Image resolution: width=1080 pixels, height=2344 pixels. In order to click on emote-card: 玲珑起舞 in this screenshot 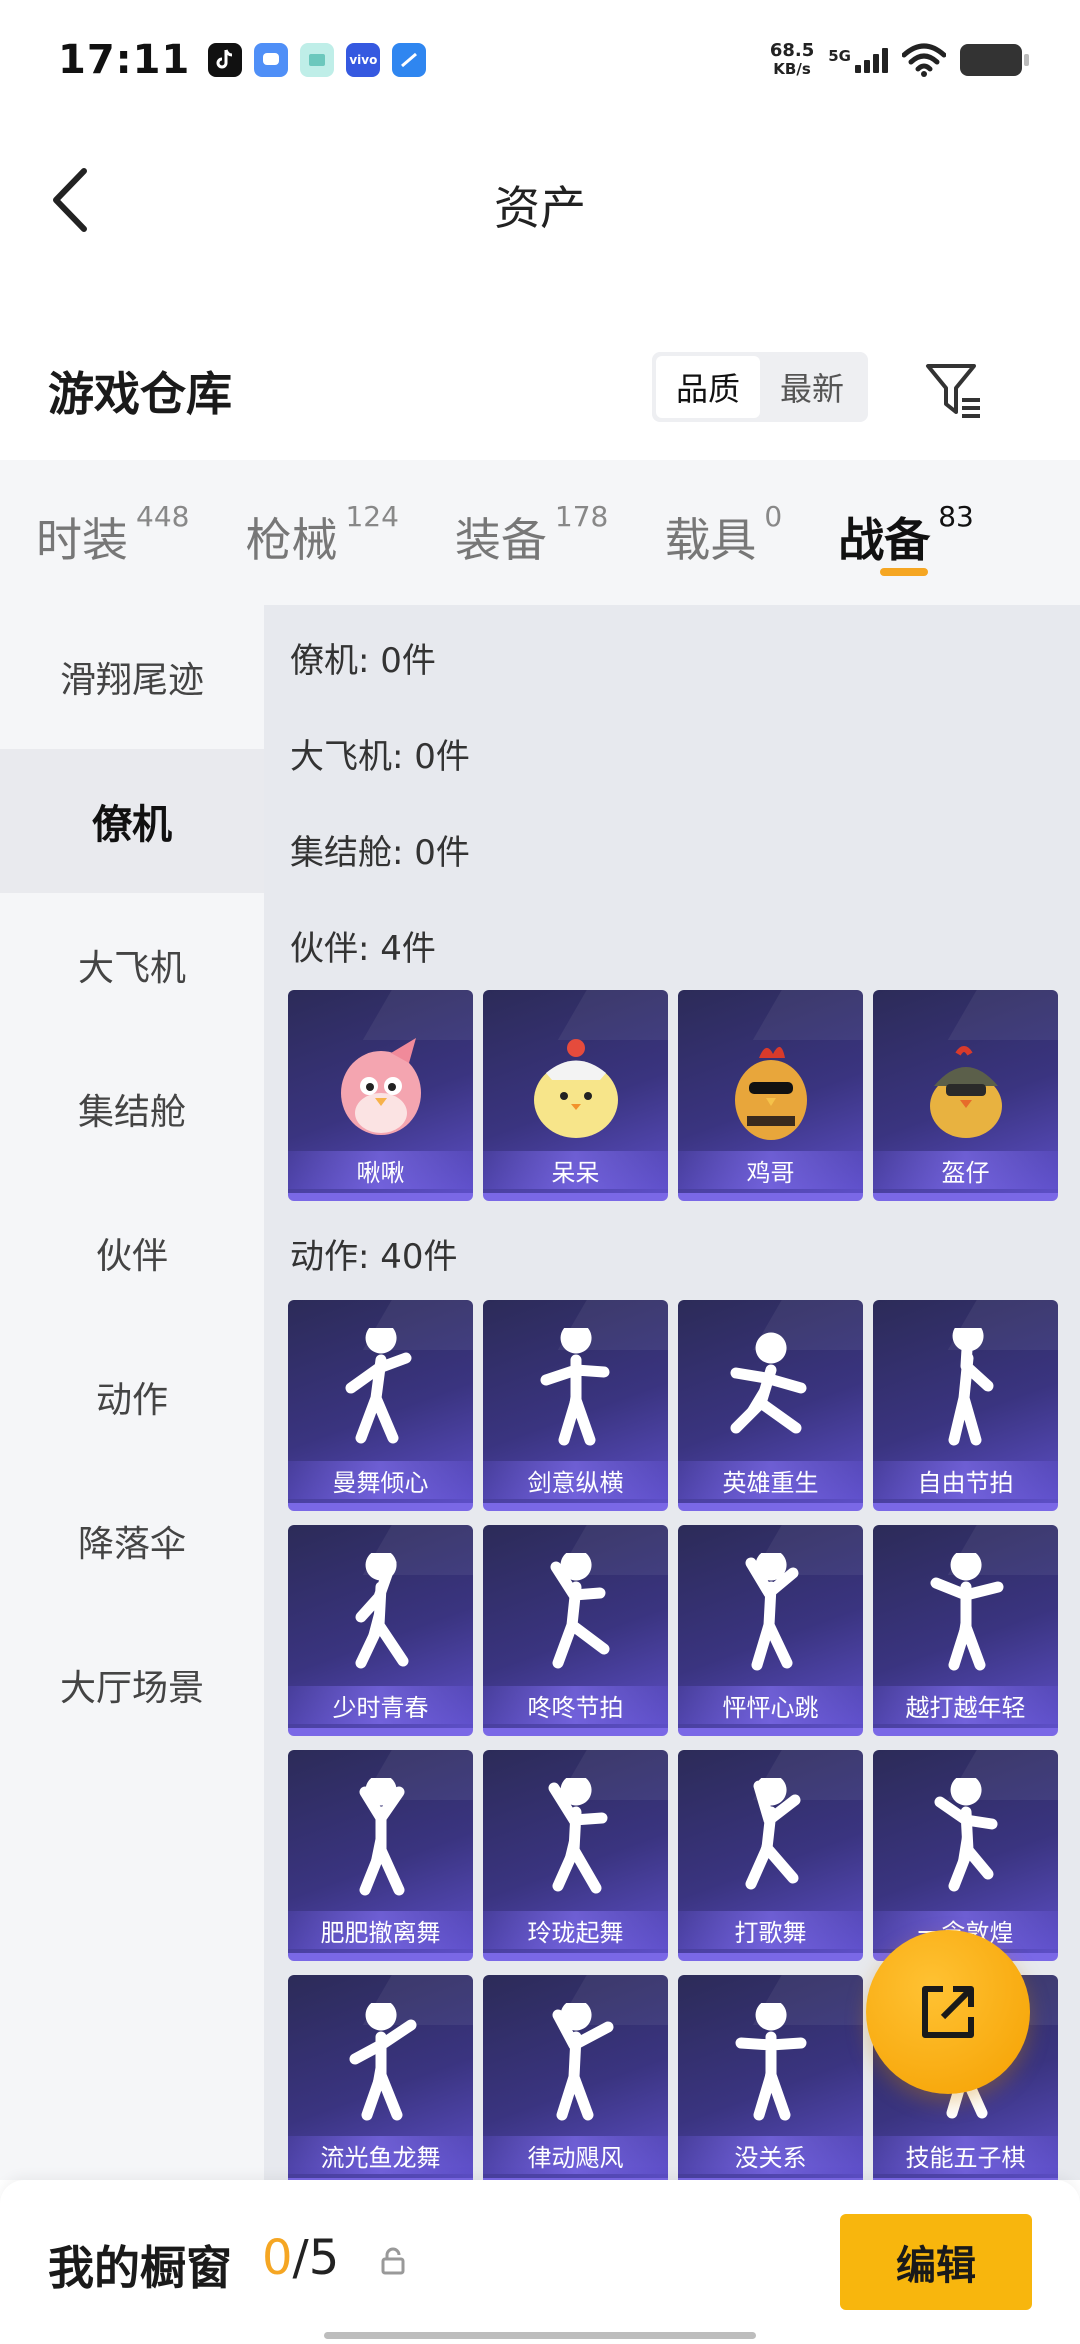, I will do `click(575, 1855)`.